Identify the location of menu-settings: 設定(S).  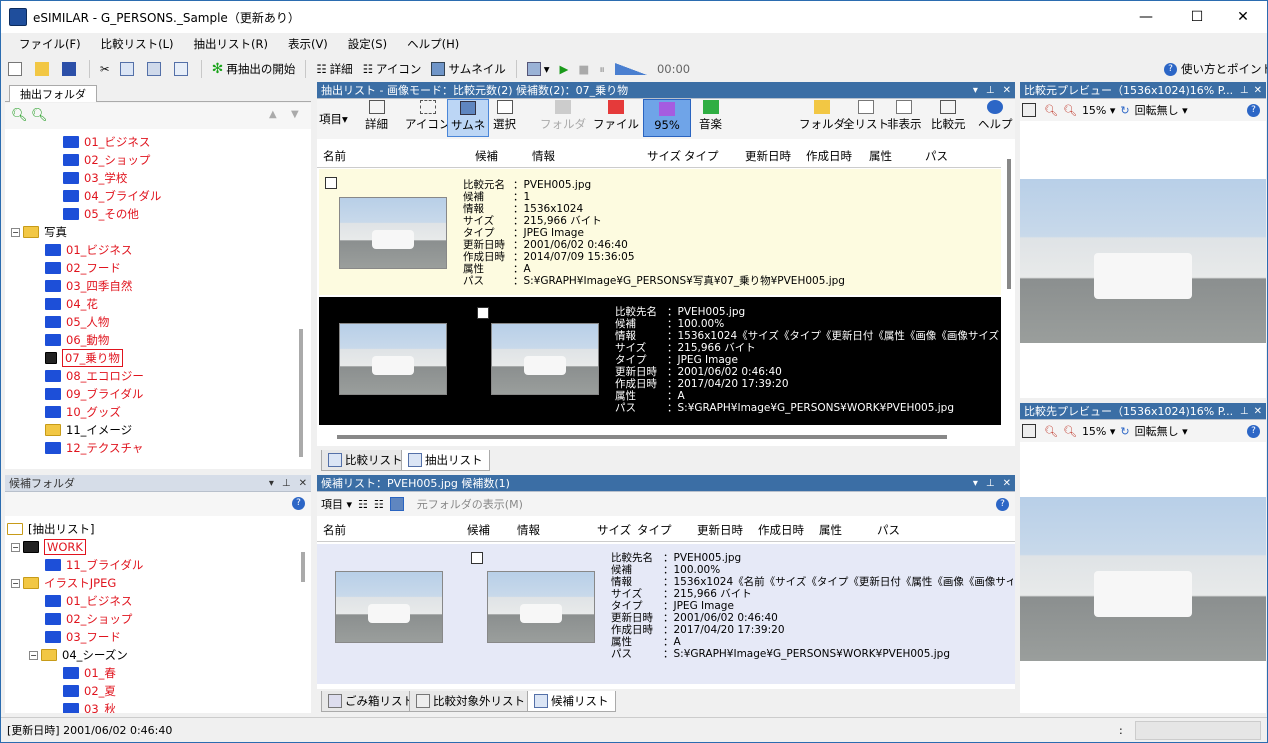
(367, 44).